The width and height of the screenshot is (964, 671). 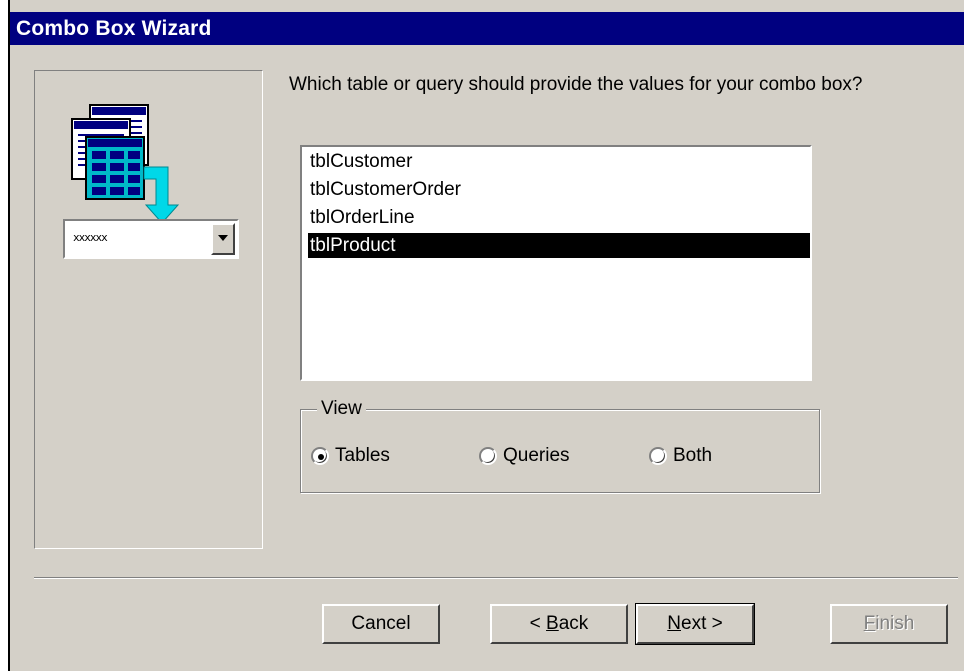 What do you see at coordinates (320, 456) in the screenshot?
I see `radio-checked-icon` at bounding box center [320, 456].